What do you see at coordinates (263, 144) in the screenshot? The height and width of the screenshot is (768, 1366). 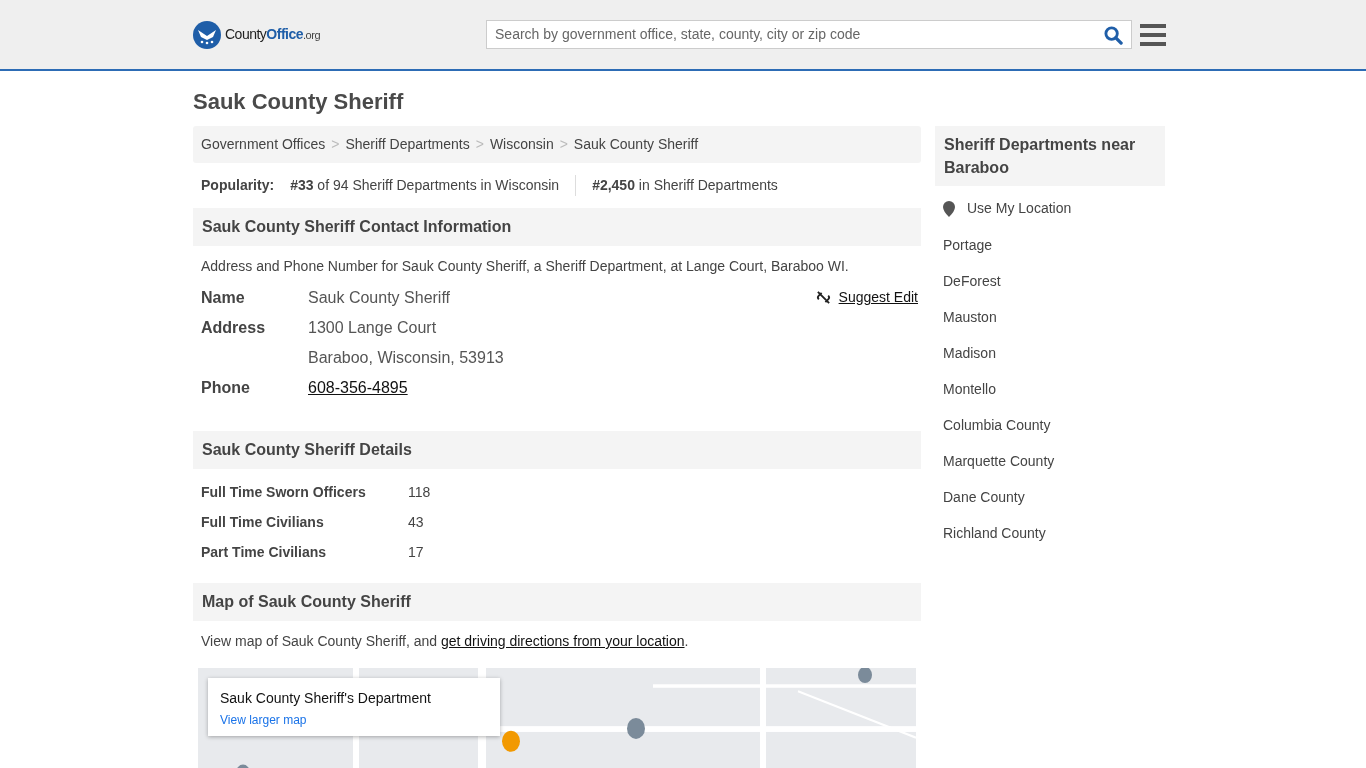 I see `breadcrumb-link: Government Offices` at bounding box center [263, 144].